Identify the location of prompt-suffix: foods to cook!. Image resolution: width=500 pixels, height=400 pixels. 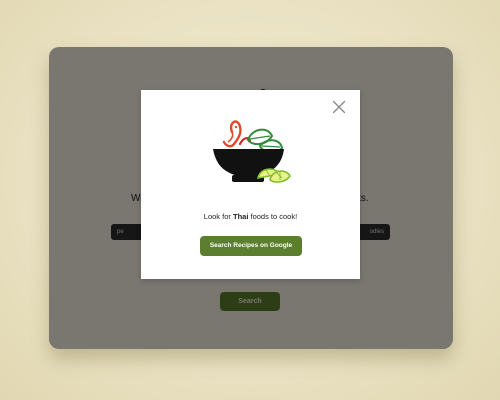
(273, 216).